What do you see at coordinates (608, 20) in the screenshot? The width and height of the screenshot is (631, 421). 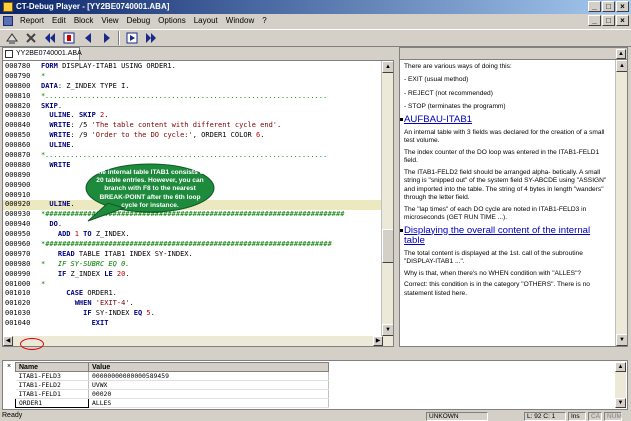 I see `mdi-restore-button: □` at bounding box center [608, 20].